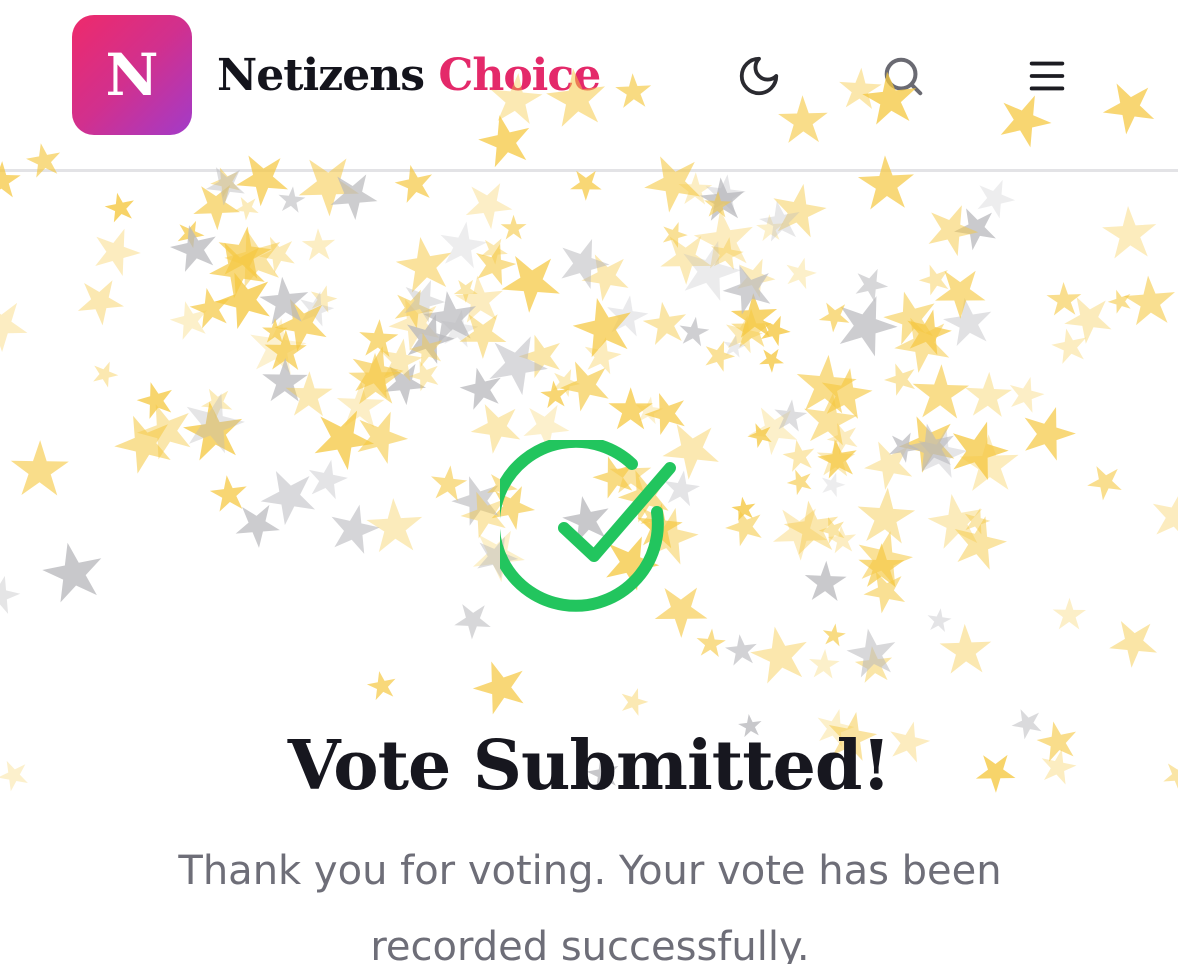 Image resolution: width=1178 pixels, height=964 pixels. I want to click on success-check-icon, so click(588, 526).